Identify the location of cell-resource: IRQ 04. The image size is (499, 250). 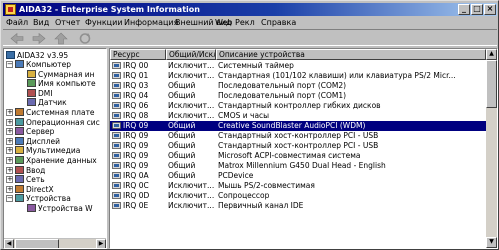
(136, 95).